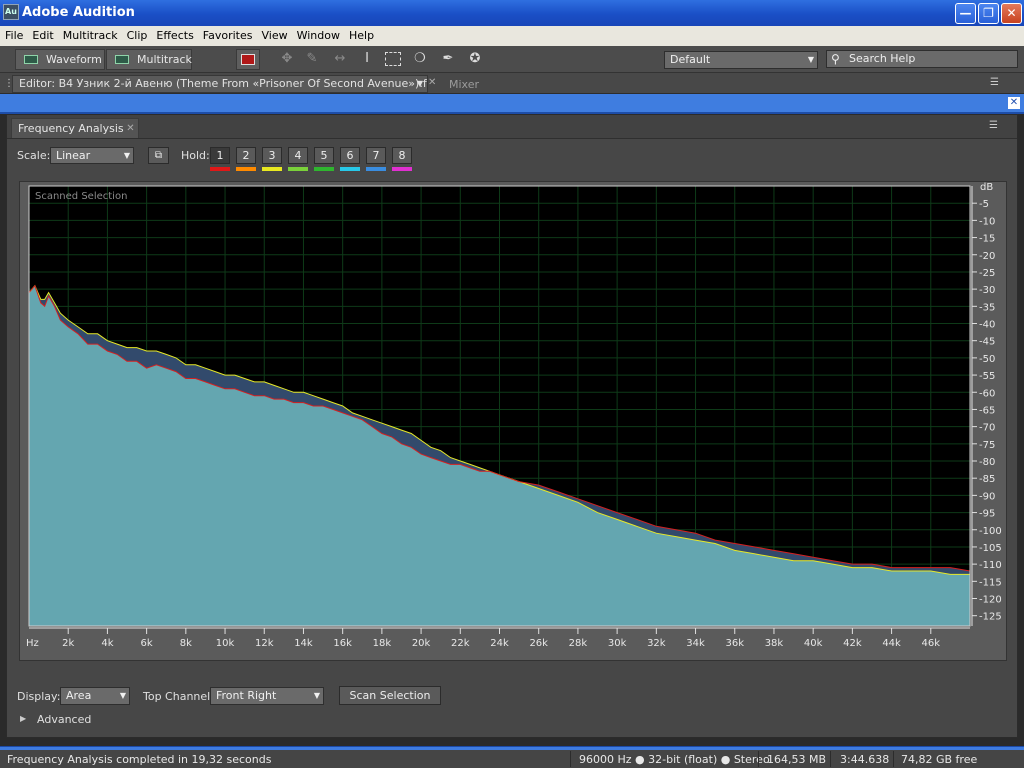  Describe the element at coordinates (741, 60) in the screenshot. I see `workspace-dropdown: Default ▼` at that location.